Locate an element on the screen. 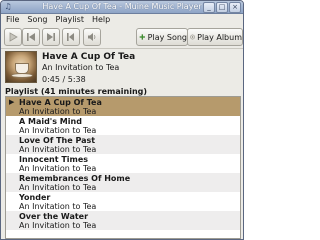  song-title: Over the Water is located at coordinates (54, 216).